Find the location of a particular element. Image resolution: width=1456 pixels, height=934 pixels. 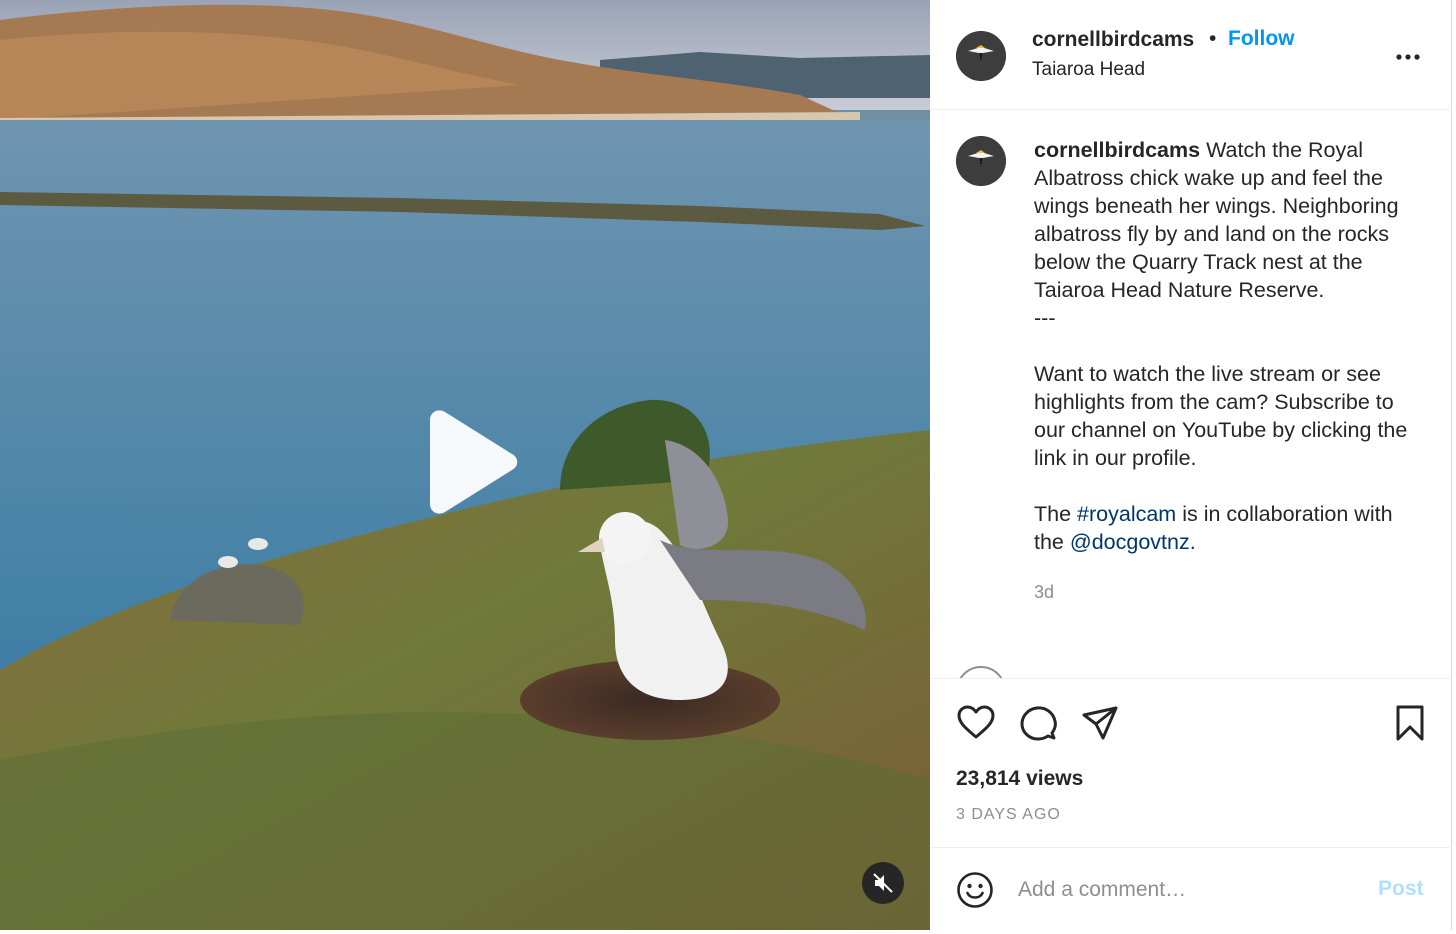

more-options-button is located at coordinates (1409, 57).